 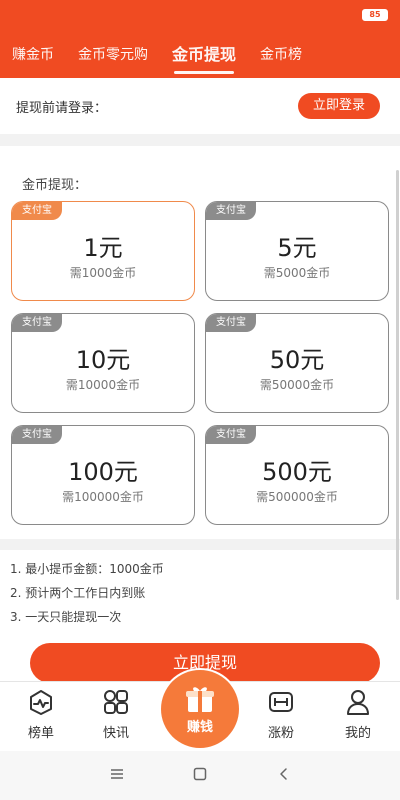 I want to click on withdraw-option-card: 支付宝 1元 需1000金币, so click(x=103, y=251).